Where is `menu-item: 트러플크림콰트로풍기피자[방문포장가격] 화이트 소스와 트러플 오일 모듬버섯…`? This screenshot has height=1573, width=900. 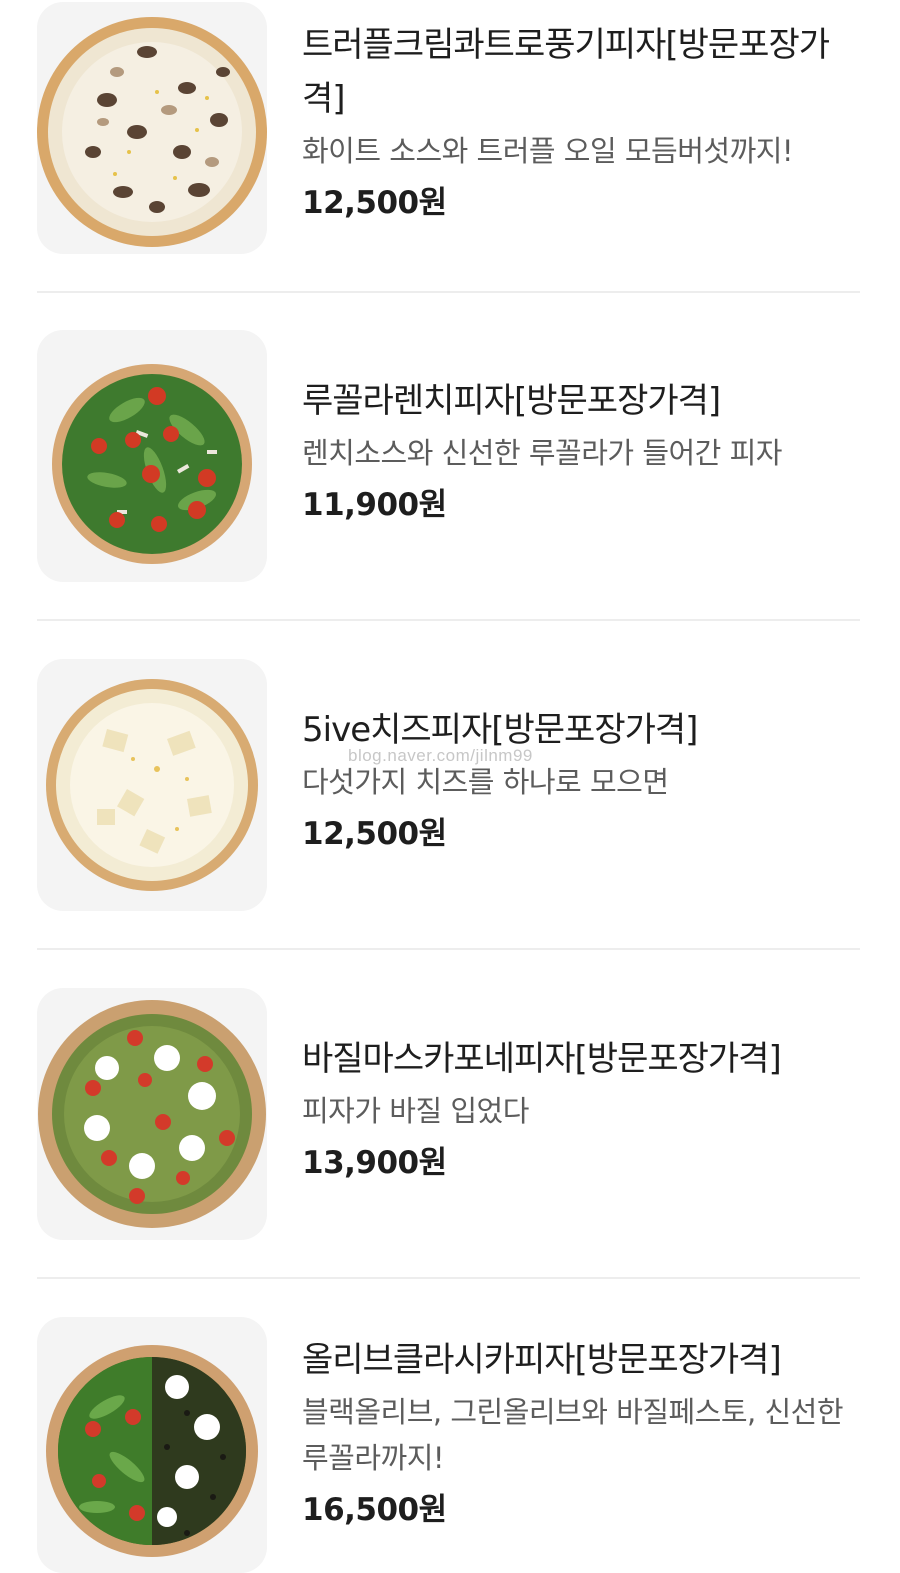
menu-item: 트러플크림콰트로풍기피자[방문포장가격] 화이트 소스와 트러플 오일 모듬버섯… is located at coordinates (448, 128).